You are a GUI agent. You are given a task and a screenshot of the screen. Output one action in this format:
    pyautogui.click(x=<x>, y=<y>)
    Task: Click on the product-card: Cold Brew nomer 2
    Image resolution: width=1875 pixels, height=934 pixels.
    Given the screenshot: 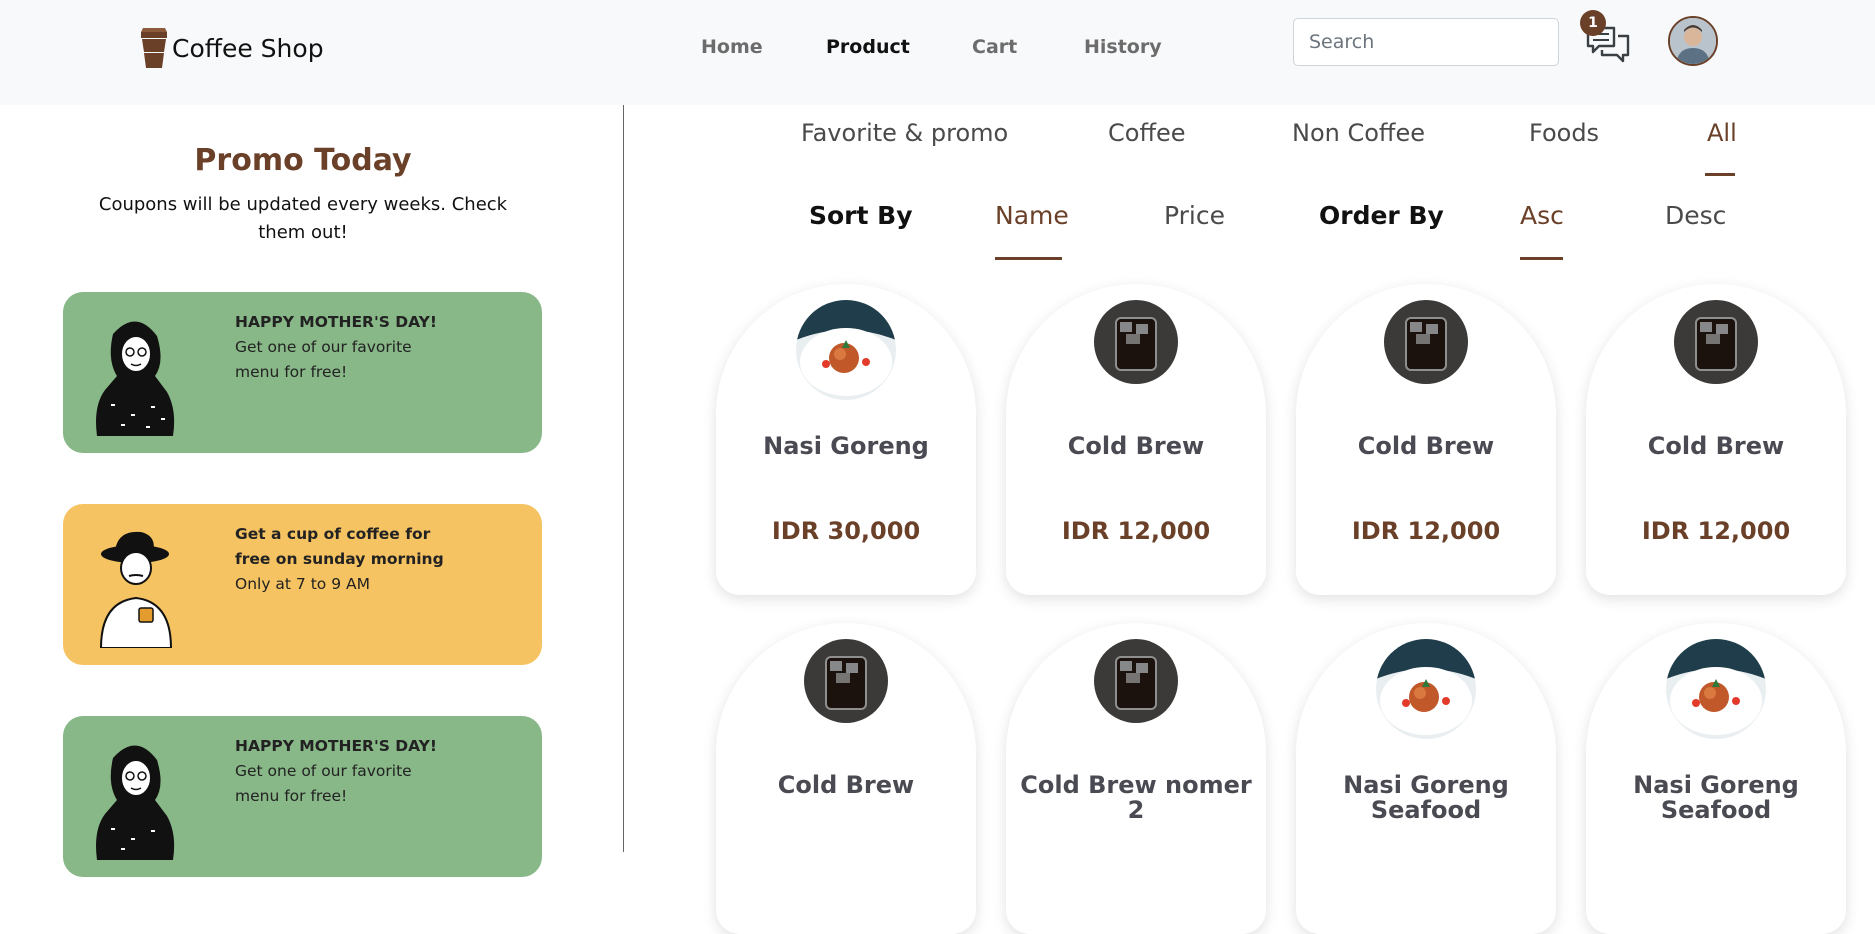 What is the action you would take?
    pyautogui.click(x=1136, y=778)
    